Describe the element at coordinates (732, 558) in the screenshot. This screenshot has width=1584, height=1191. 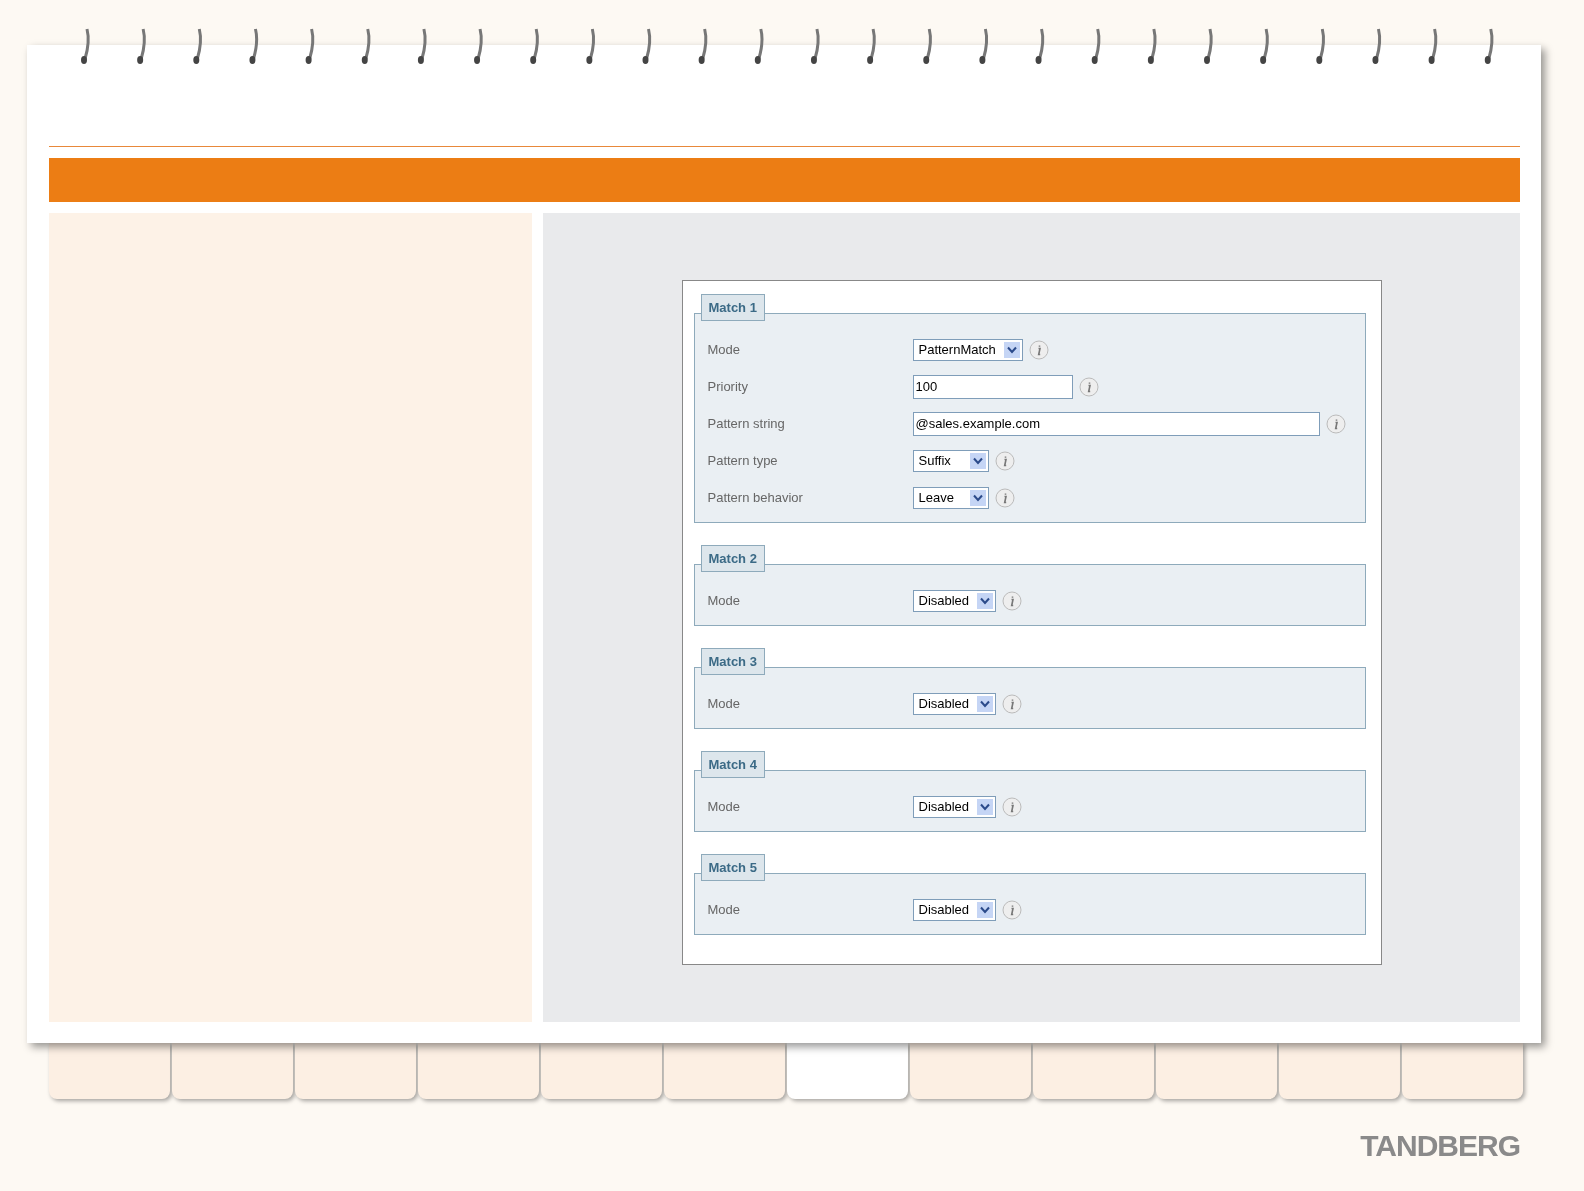
I see `fieldset-legend: Match 2` at that location.